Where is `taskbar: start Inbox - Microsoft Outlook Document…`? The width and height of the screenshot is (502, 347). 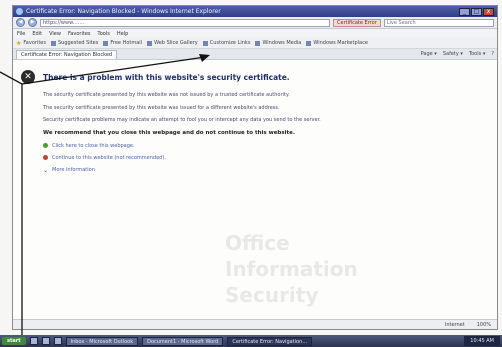
taskbar: start Inbox - Microsoft Outlook Document… is located at coordinates (251, 341).